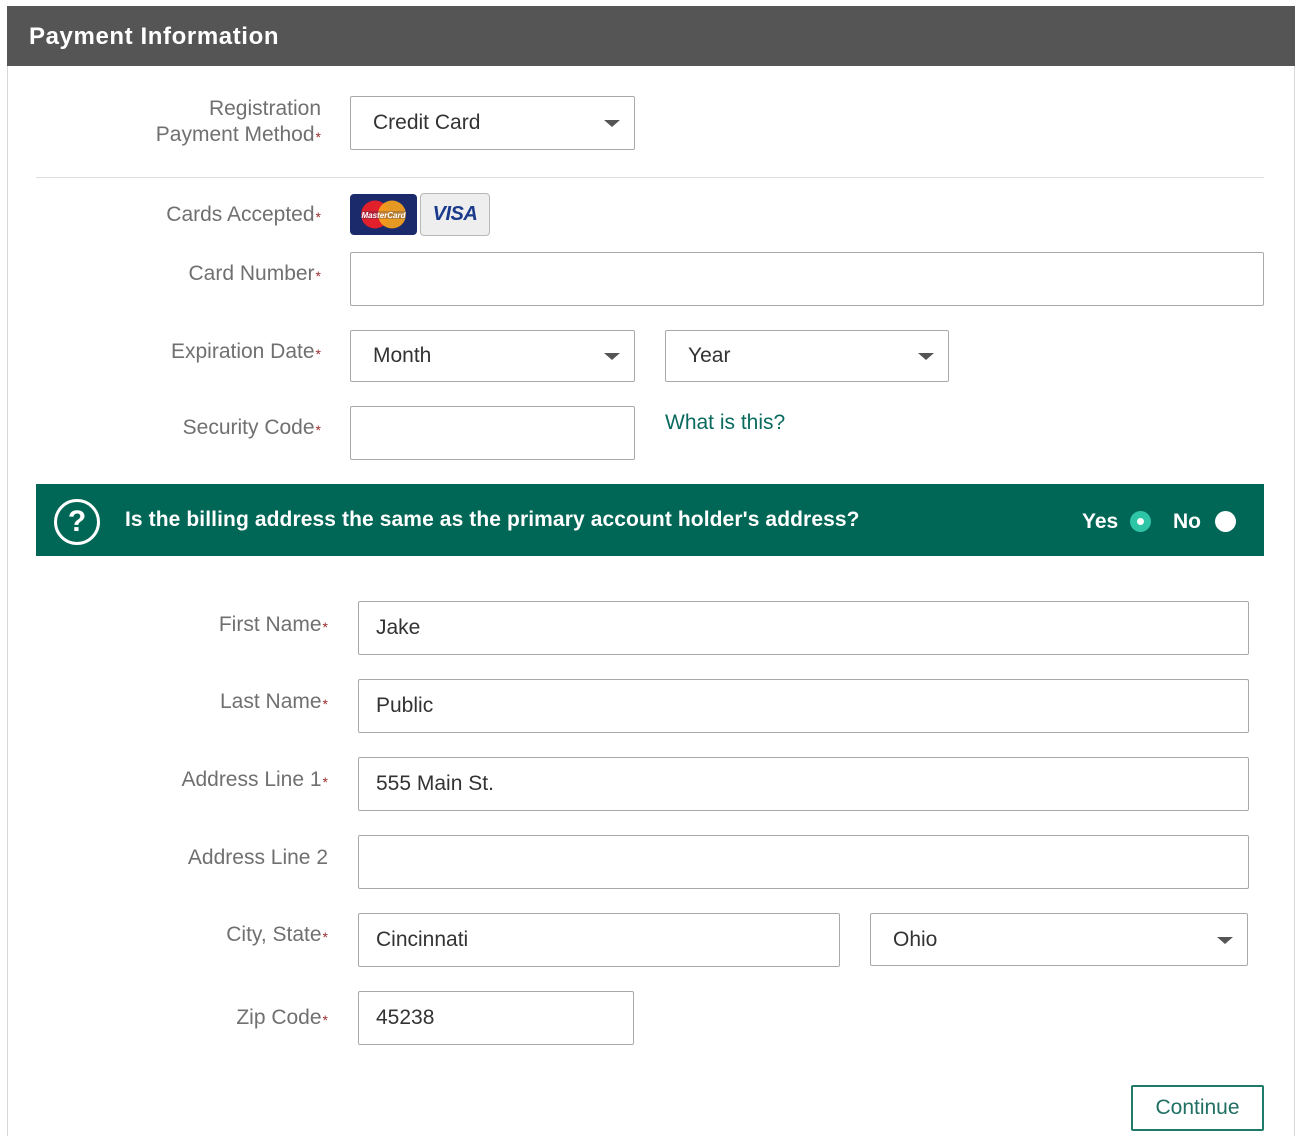 The width and height of the screenshot is (1301, 1136). What do you see at coordinates (725, 423) in the screenshot?
I see `security-code-help-link: What is this?` at bounding box center [725, 423].